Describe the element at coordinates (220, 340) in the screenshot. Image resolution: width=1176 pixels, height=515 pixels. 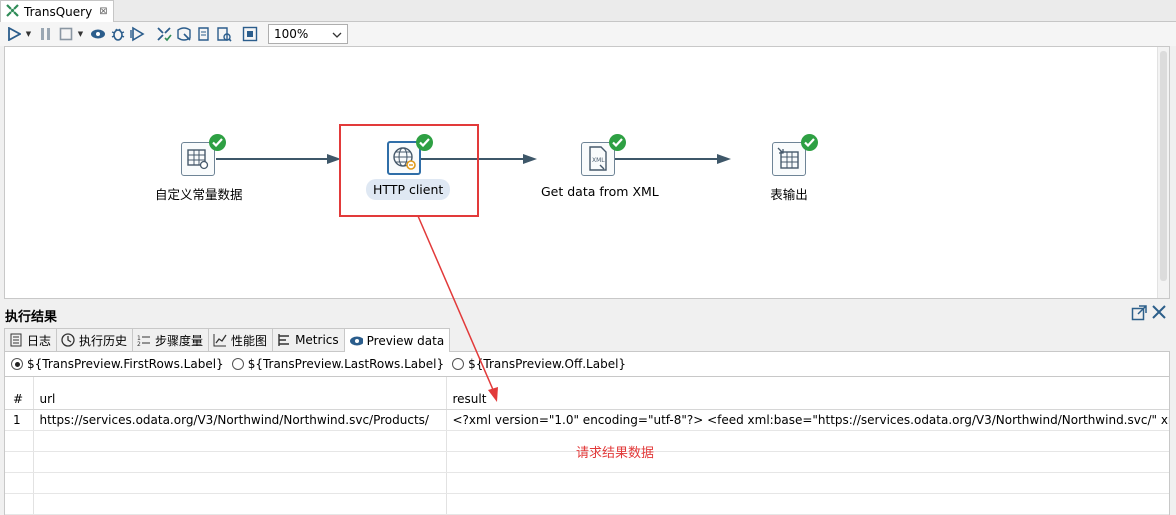
I see `line-chart-icon` at that location.